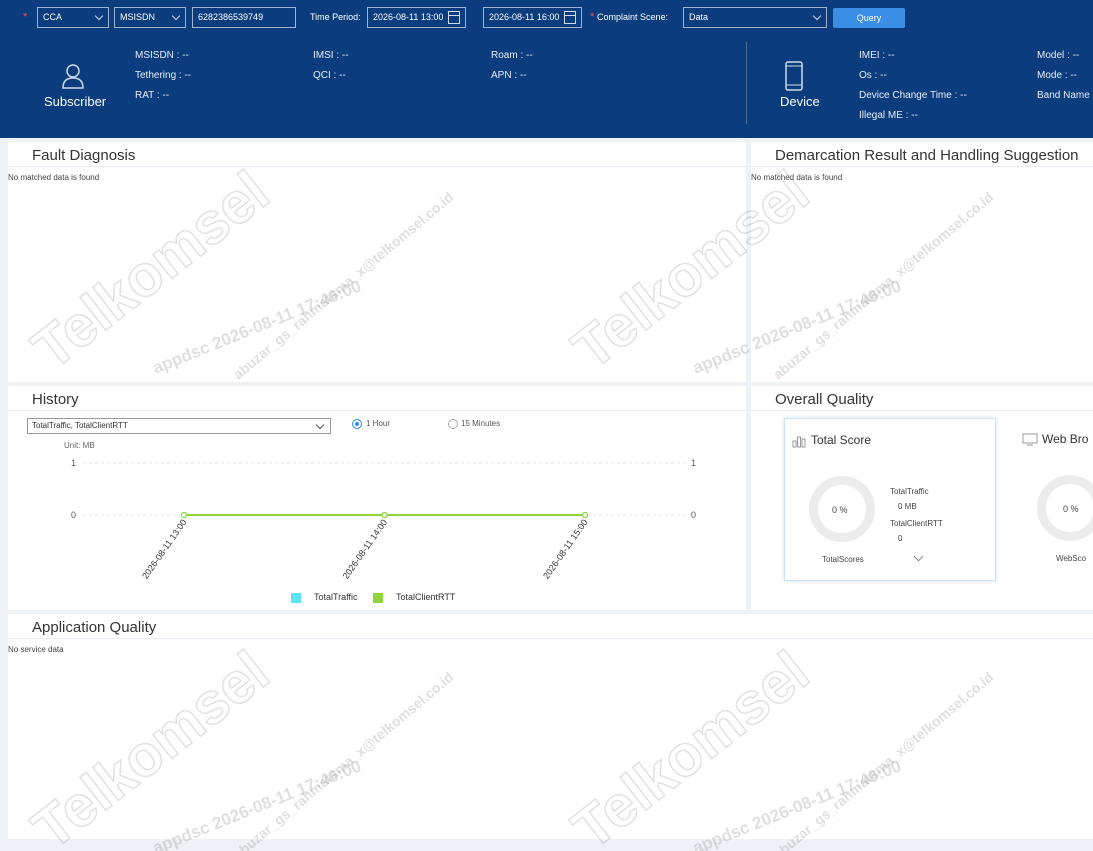 The image size is (1093, 851). I want to click on web-score-label: WebSco, so click(1071, 558).